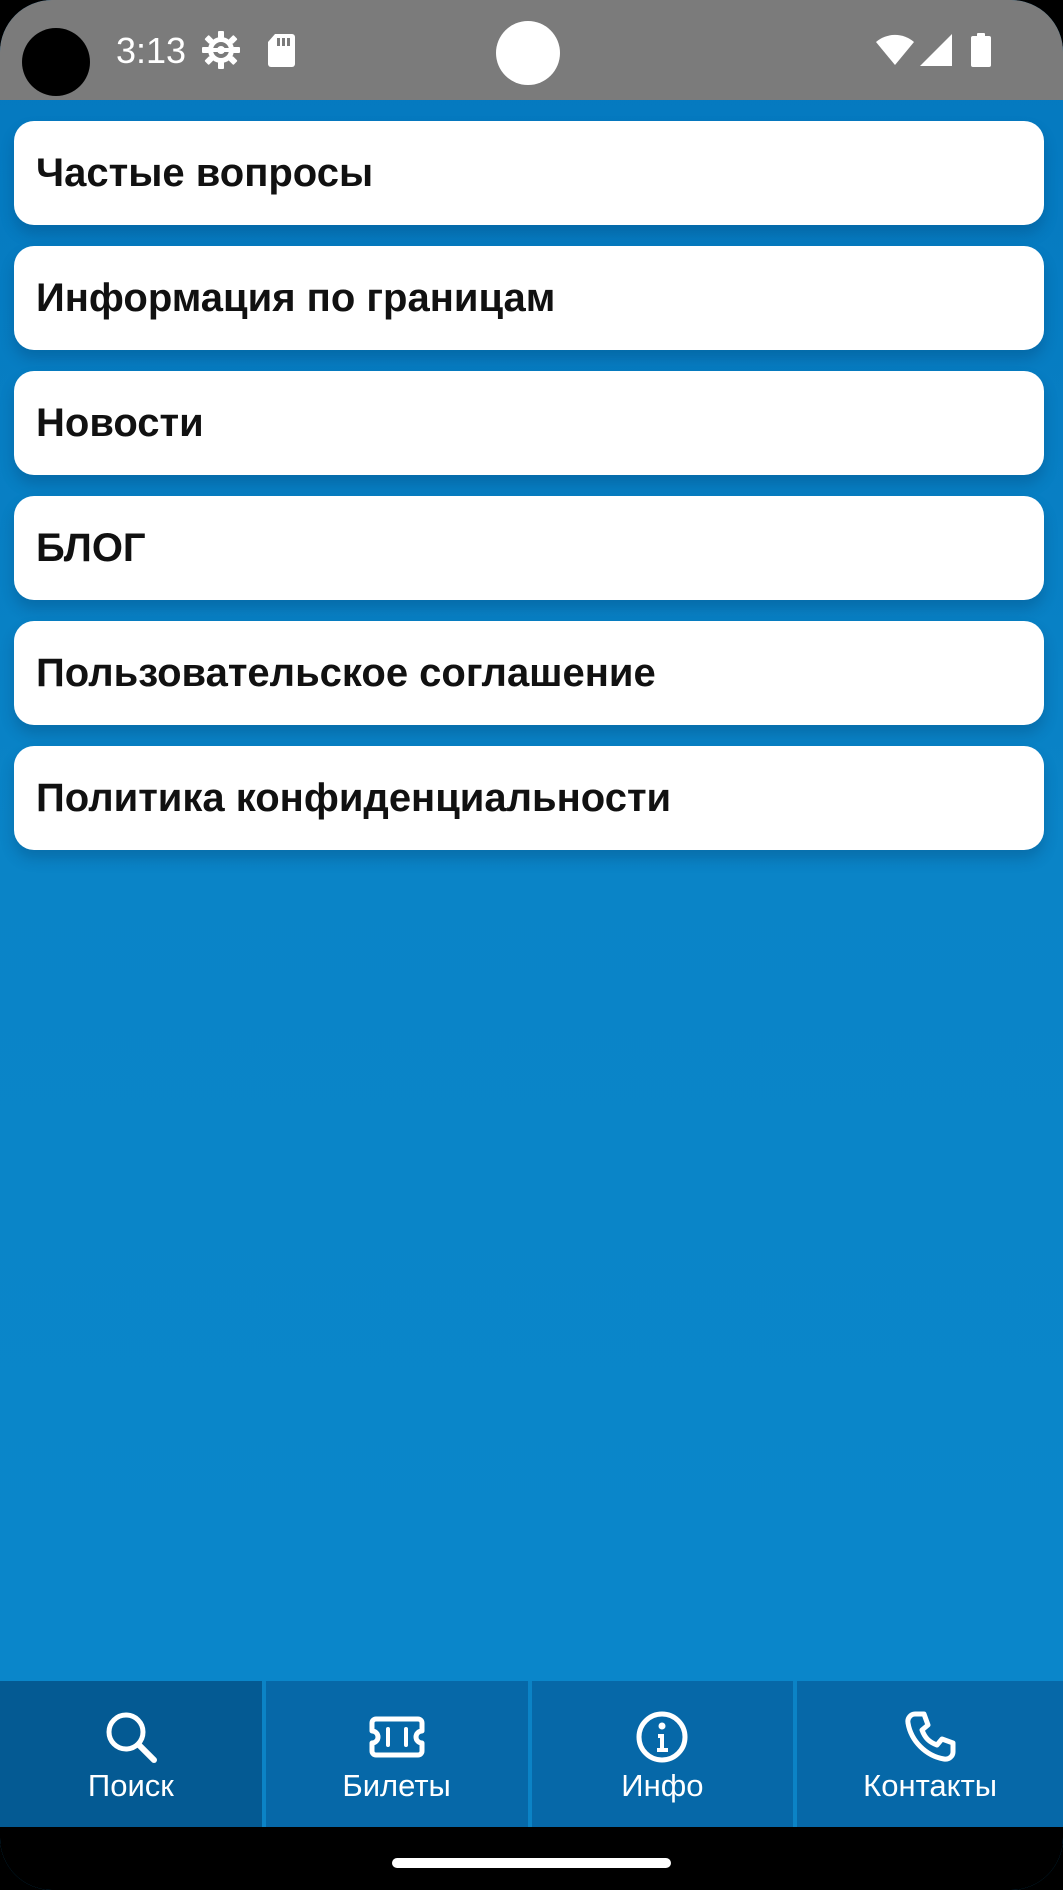 This screenshot has height=1890, width=1063. I want to click on sd-card-icon, so click(281, 50).